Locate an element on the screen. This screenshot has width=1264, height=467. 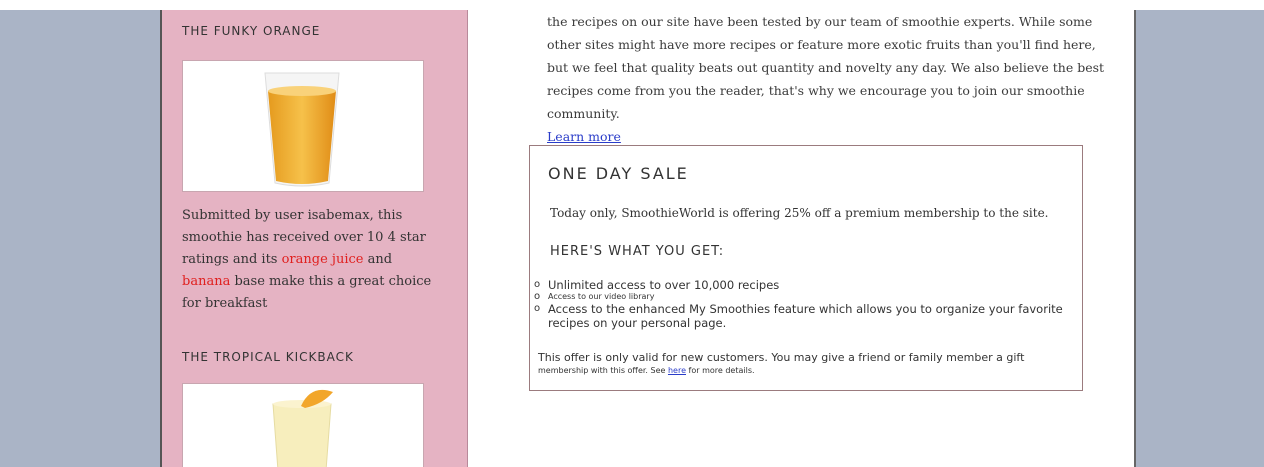
orange-smoothie-glass-icon is located at coordinates (302, 129).